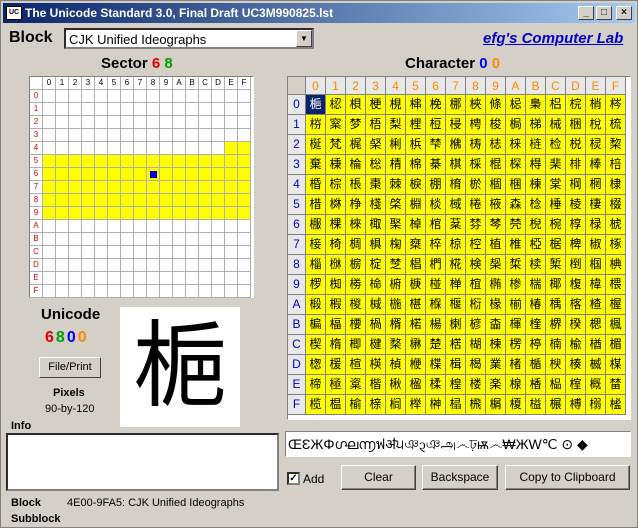  Describe the element at coordinates (556, 245) in the screenshot. I see `character-cell: 椐` at that location.